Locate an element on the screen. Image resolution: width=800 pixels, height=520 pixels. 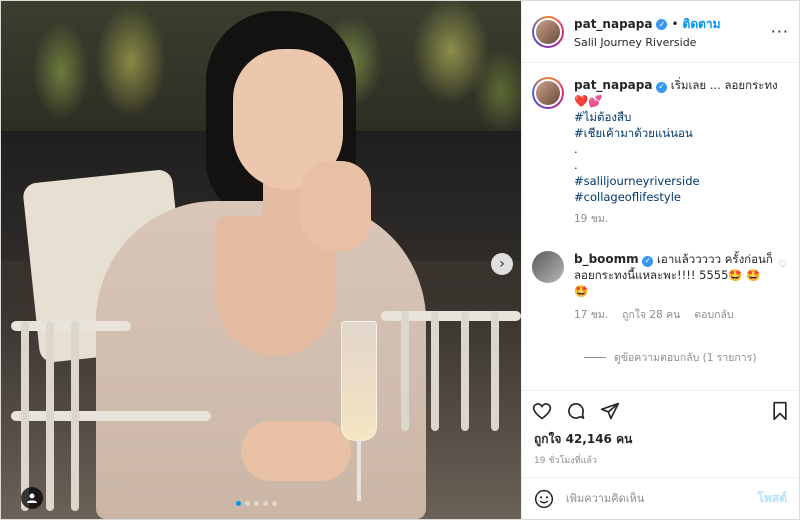
likes-count: ถูกใจ 42,146 คน is located at coordinates (660, 439).